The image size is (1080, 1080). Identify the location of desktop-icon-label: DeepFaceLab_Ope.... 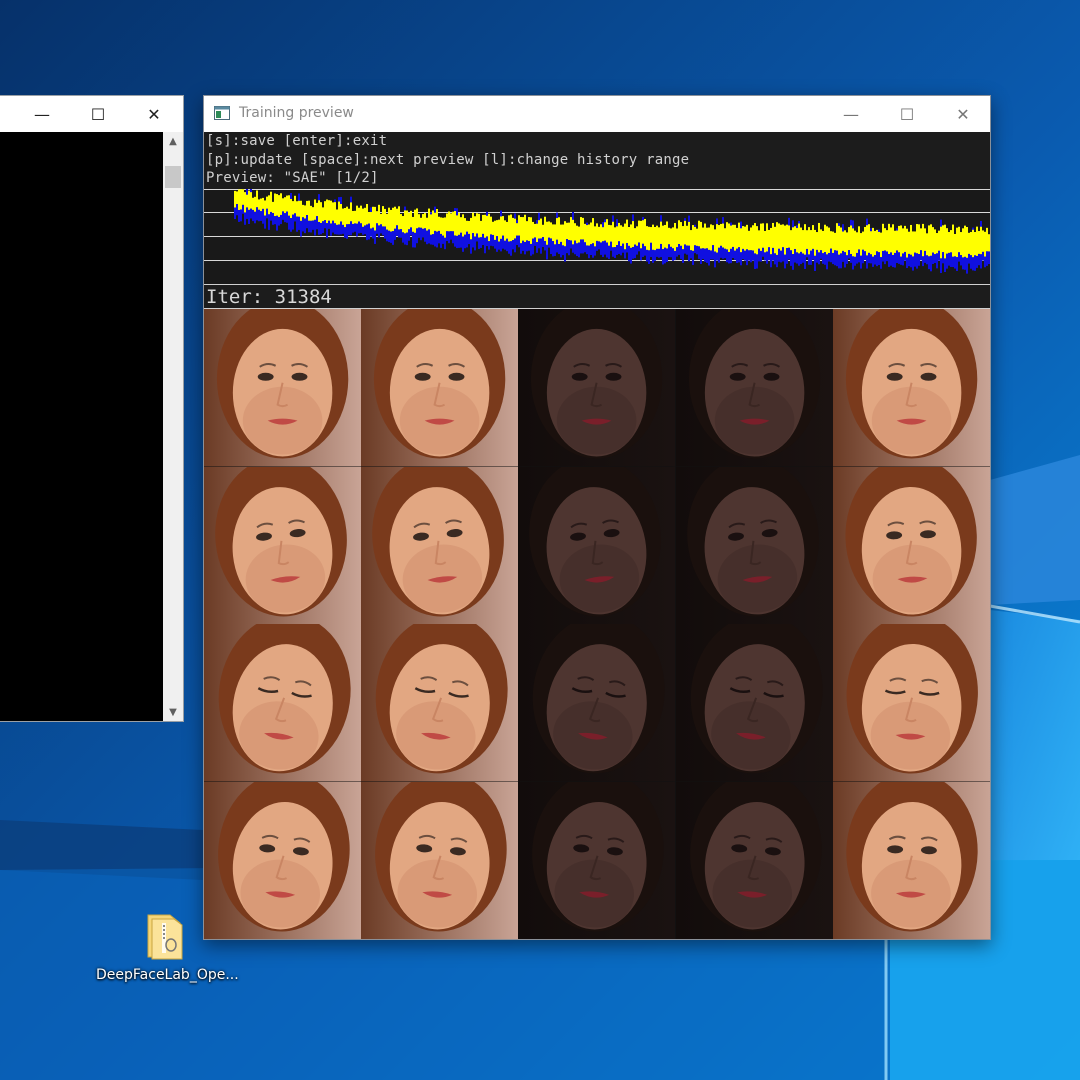
(167, 975).